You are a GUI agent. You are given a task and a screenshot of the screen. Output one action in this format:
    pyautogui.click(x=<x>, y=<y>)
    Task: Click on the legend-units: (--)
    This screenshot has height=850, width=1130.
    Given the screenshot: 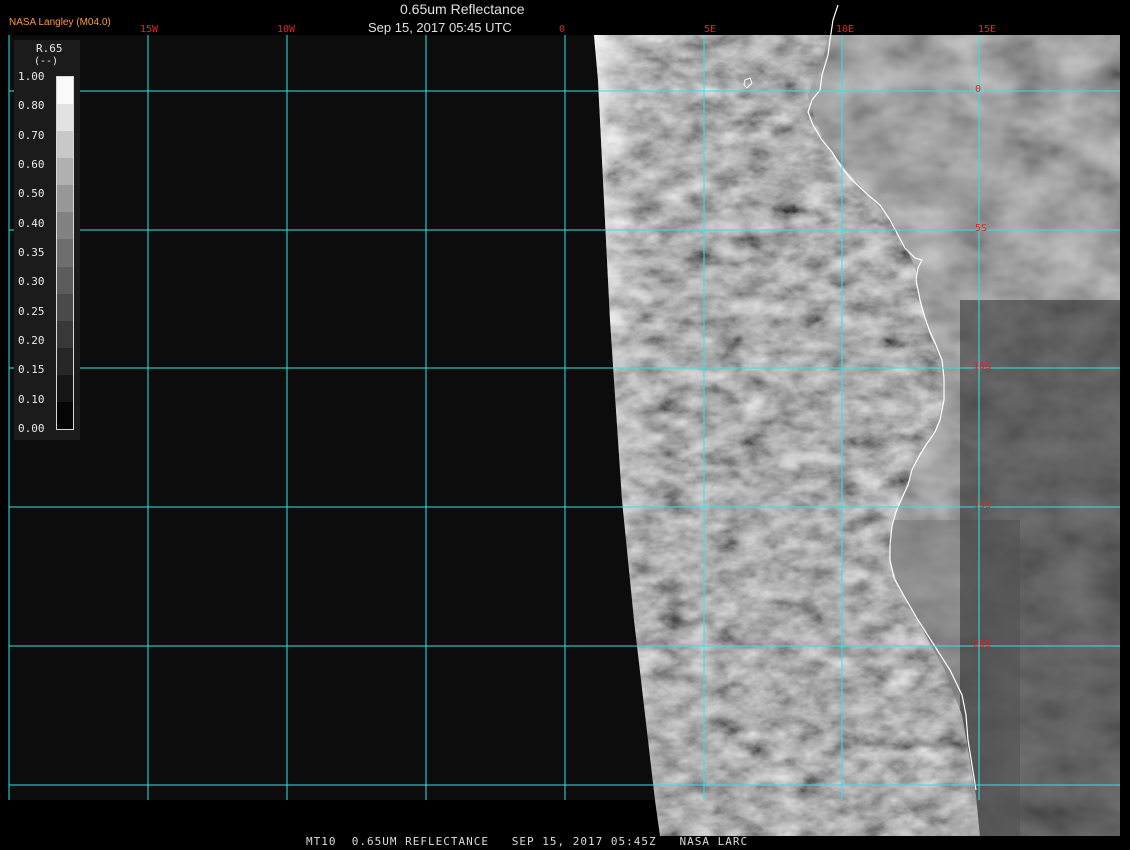 What is the action you would take?
    pyautogui.click(x=46, y=61)
    